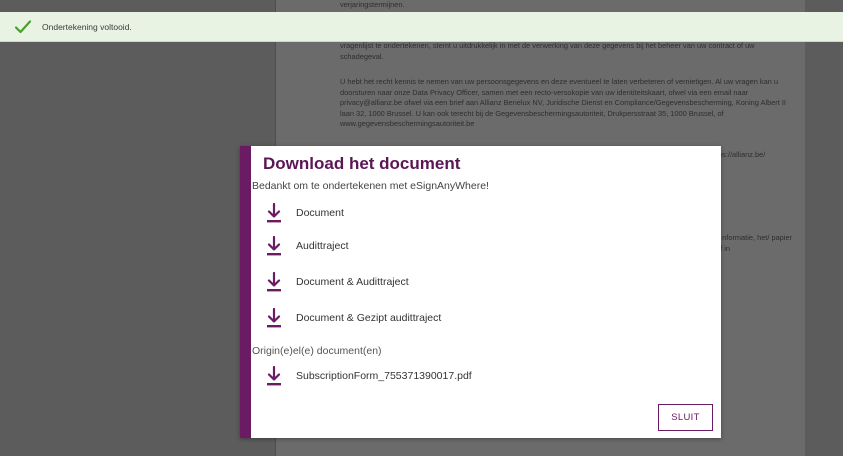 Image resolution: width=843 pixels, height=456 pixels. Describe the element at coordinates (369, 318) in the screenshot. I see `download-label: Document & Gezipt audittraject` at that location.